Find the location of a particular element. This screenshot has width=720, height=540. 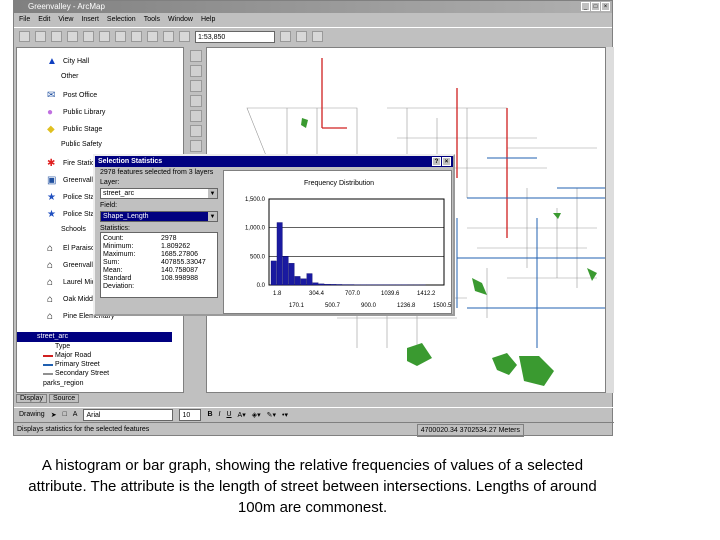

menu-help: Help is located at coordinates (208, 20).